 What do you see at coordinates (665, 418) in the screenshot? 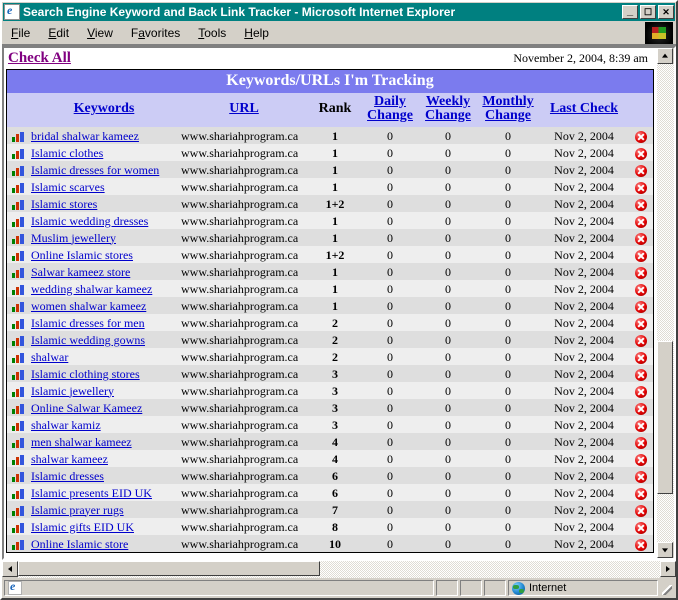
I see `vertical-scroll-thumb` at bounding box center [665, 418].